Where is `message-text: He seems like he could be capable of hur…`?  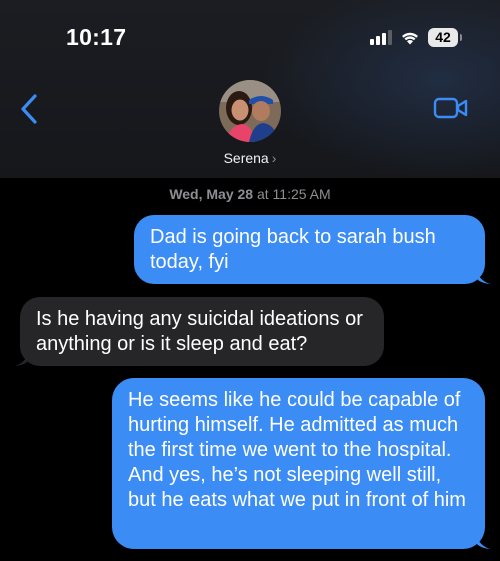
message-text: He seems like he could be capable of hur… is located at coordinates (297, 450).